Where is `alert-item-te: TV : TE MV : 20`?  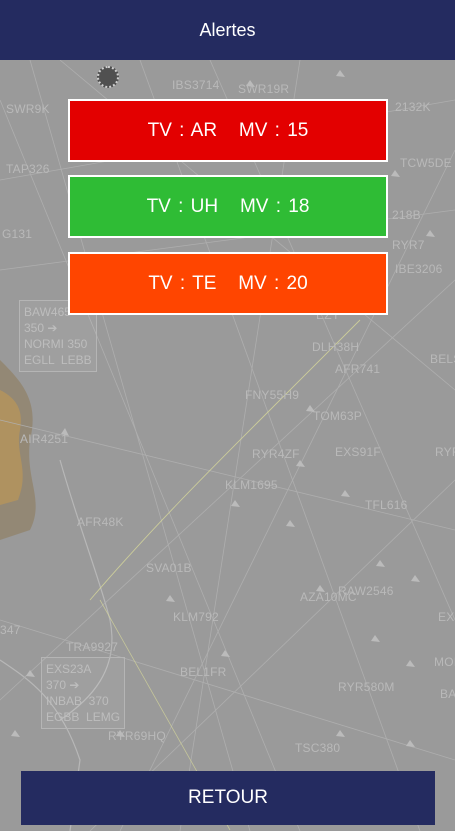 alert-item-te: TV : TE MV : 20 is located at coordinates (228, 283).